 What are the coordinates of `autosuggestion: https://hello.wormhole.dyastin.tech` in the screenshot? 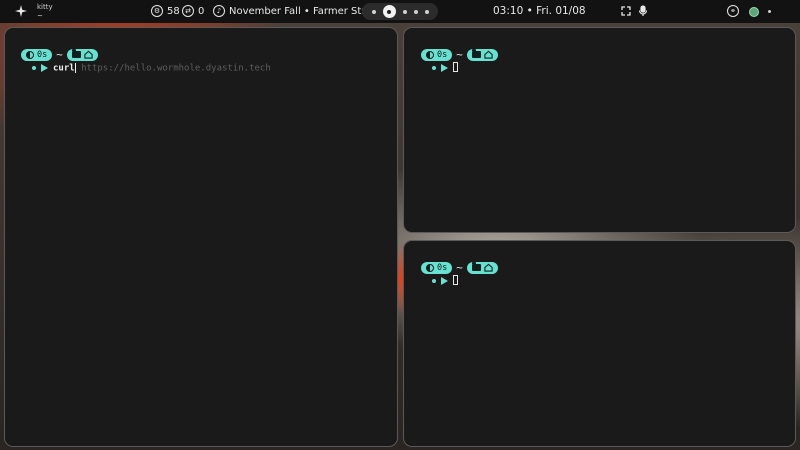 It's located at (173, 68).